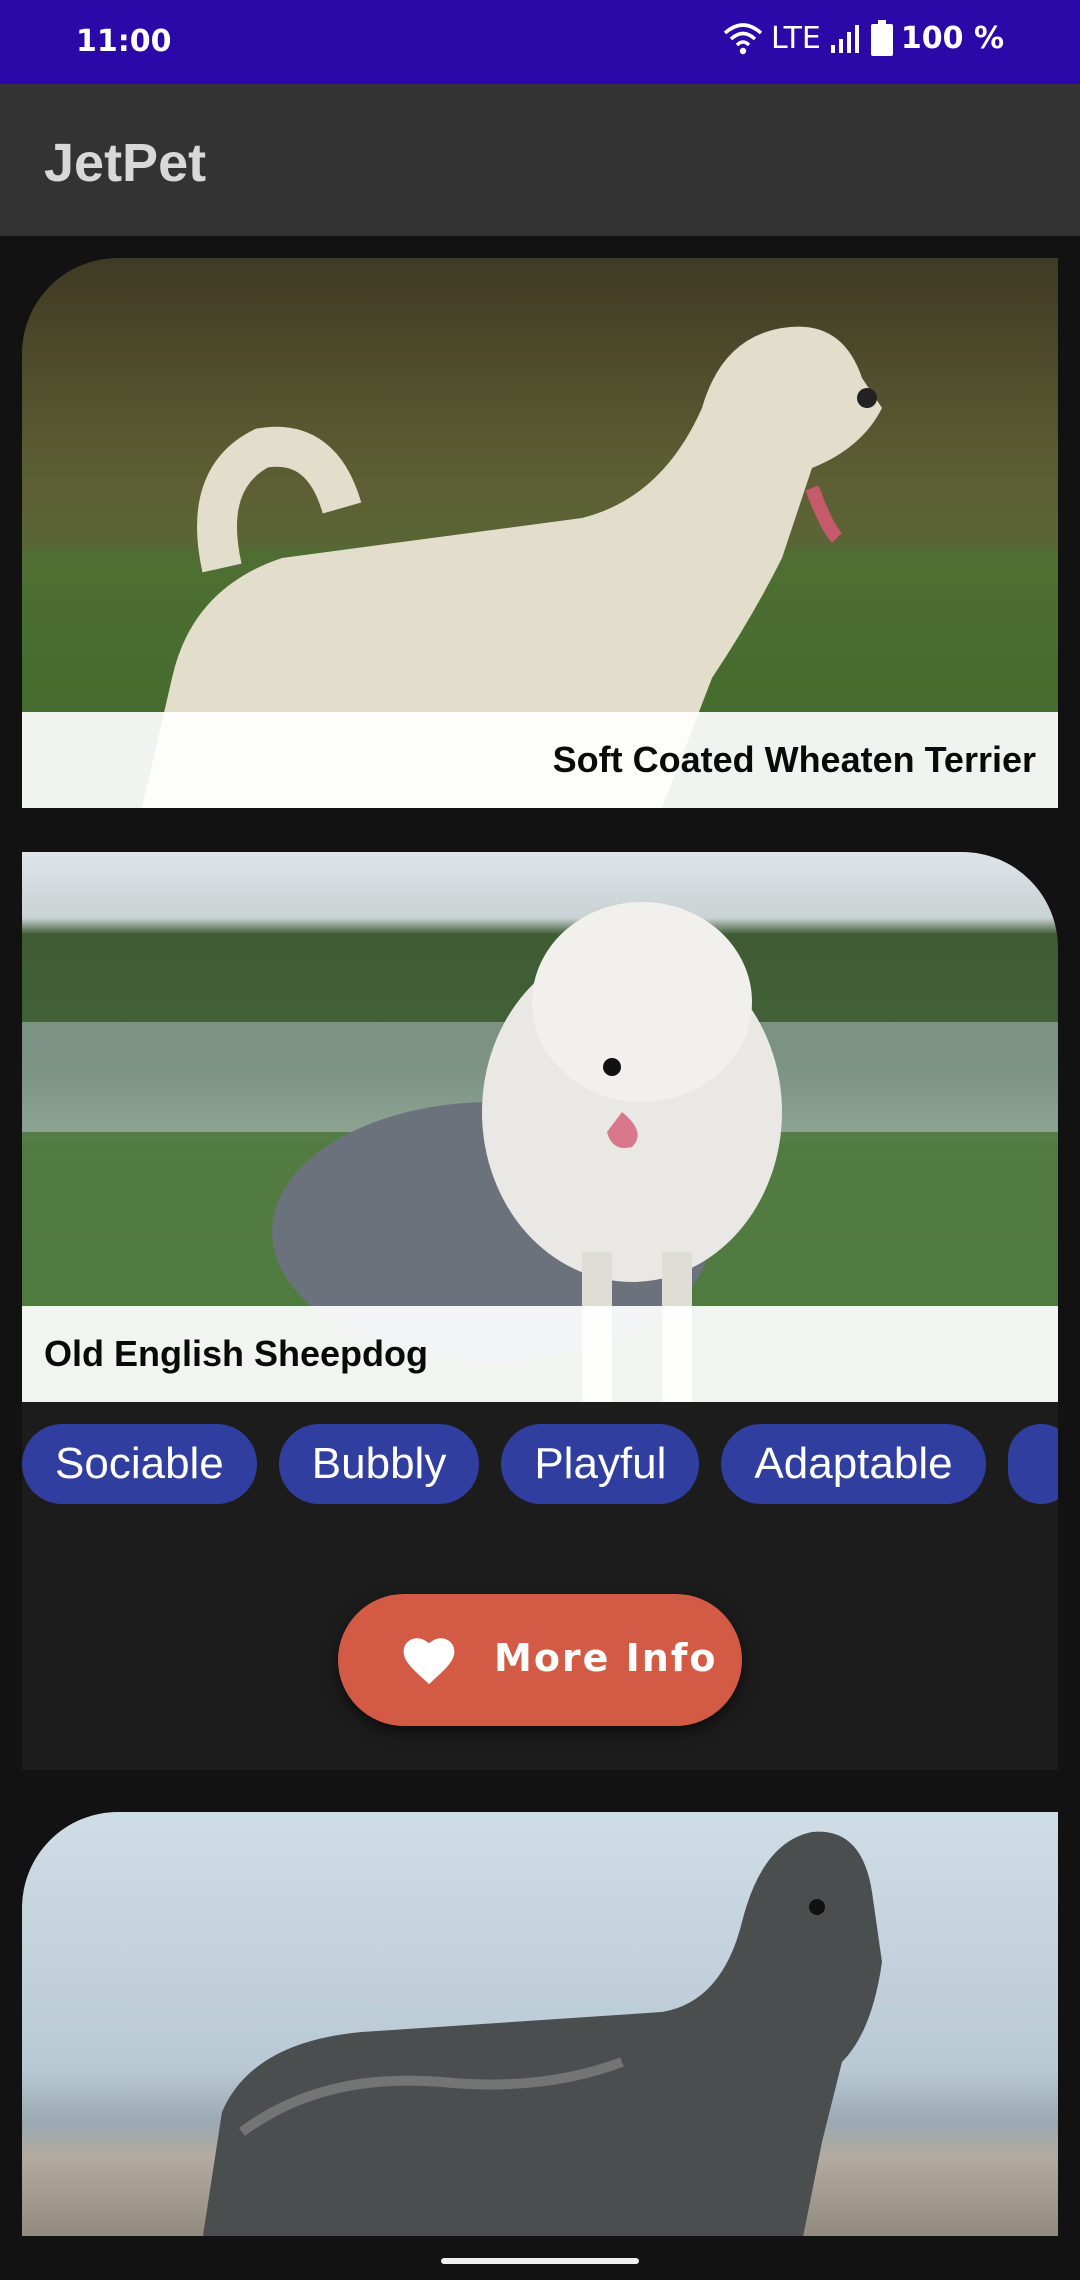 This screenshot has height=2280, width=1080. Describe the element at coordinates (540, 2261) in the screenshot. I see `home-gesture-handle` at that location.